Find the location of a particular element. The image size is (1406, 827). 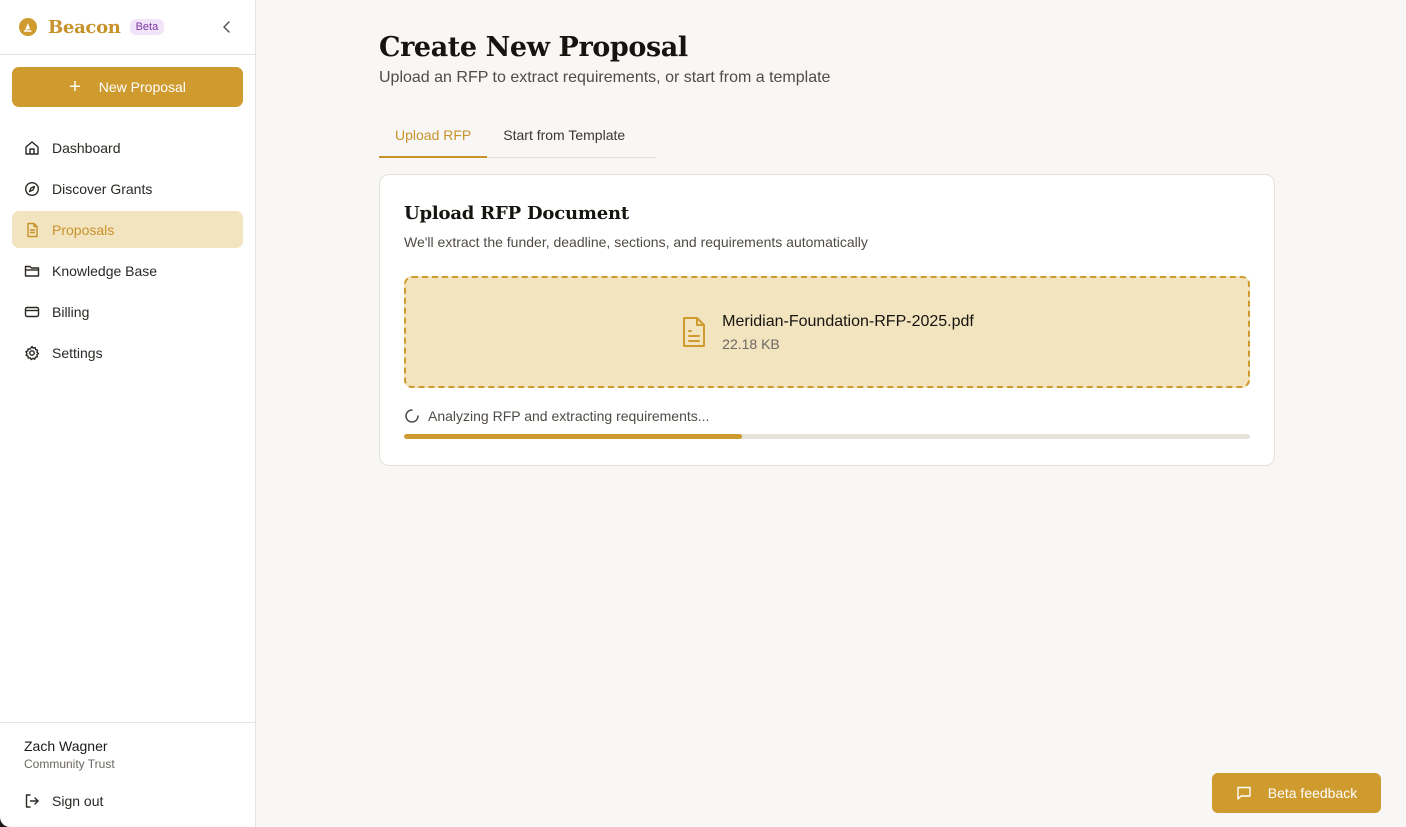

sidebar-item-label: Dashboard is located at coordinates (86, 147).